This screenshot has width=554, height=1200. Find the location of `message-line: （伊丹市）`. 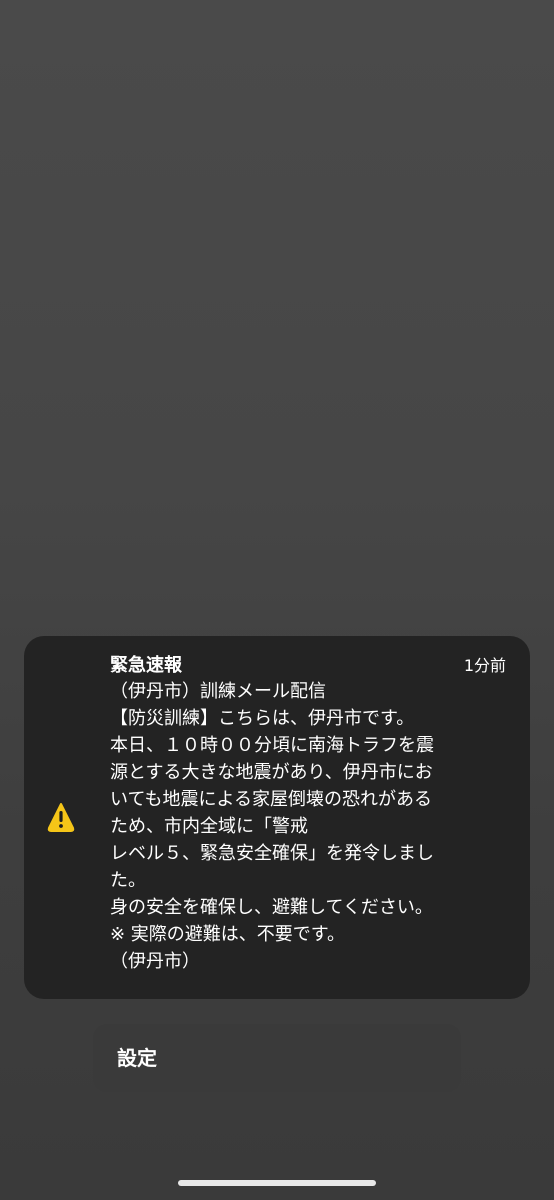

message-line: （伊丹市） is located at coordinates (155, 961).